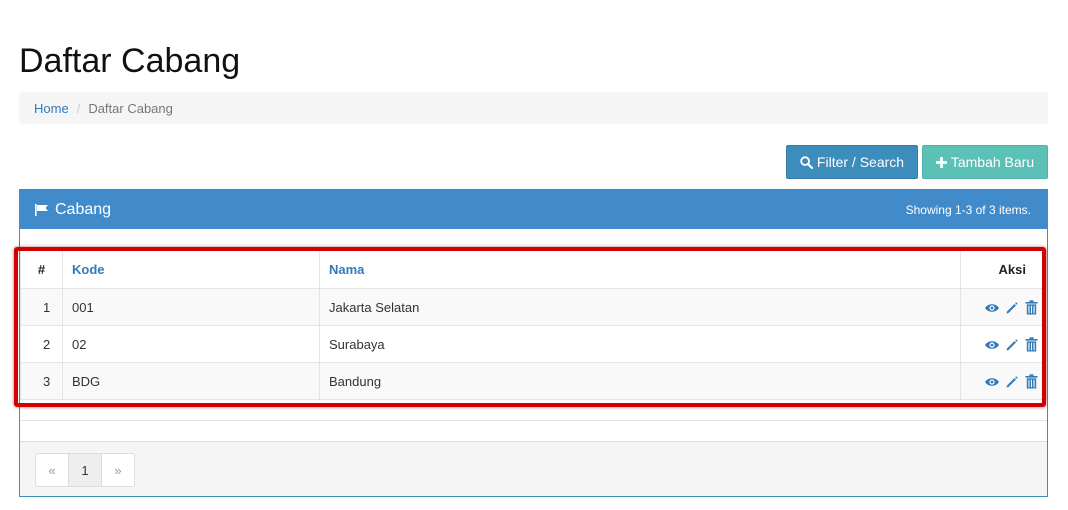  Describe the element at coordinates (130, 61) in the screenshot. I see `page-title: Daftar Cabang` at that location.